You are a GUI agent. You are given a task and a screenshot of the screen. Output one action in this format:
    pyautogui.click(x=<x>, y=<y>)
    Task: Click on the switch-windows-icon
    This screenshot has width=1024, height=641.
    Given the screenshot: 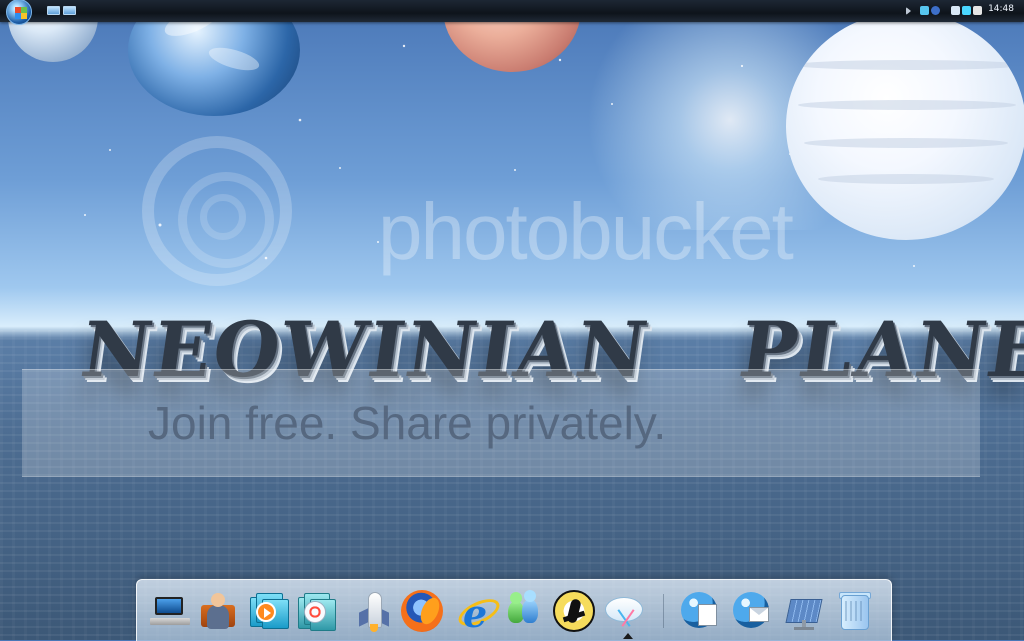 What is the action you would take?
    pyautogui.click(x=69, y=10)
    